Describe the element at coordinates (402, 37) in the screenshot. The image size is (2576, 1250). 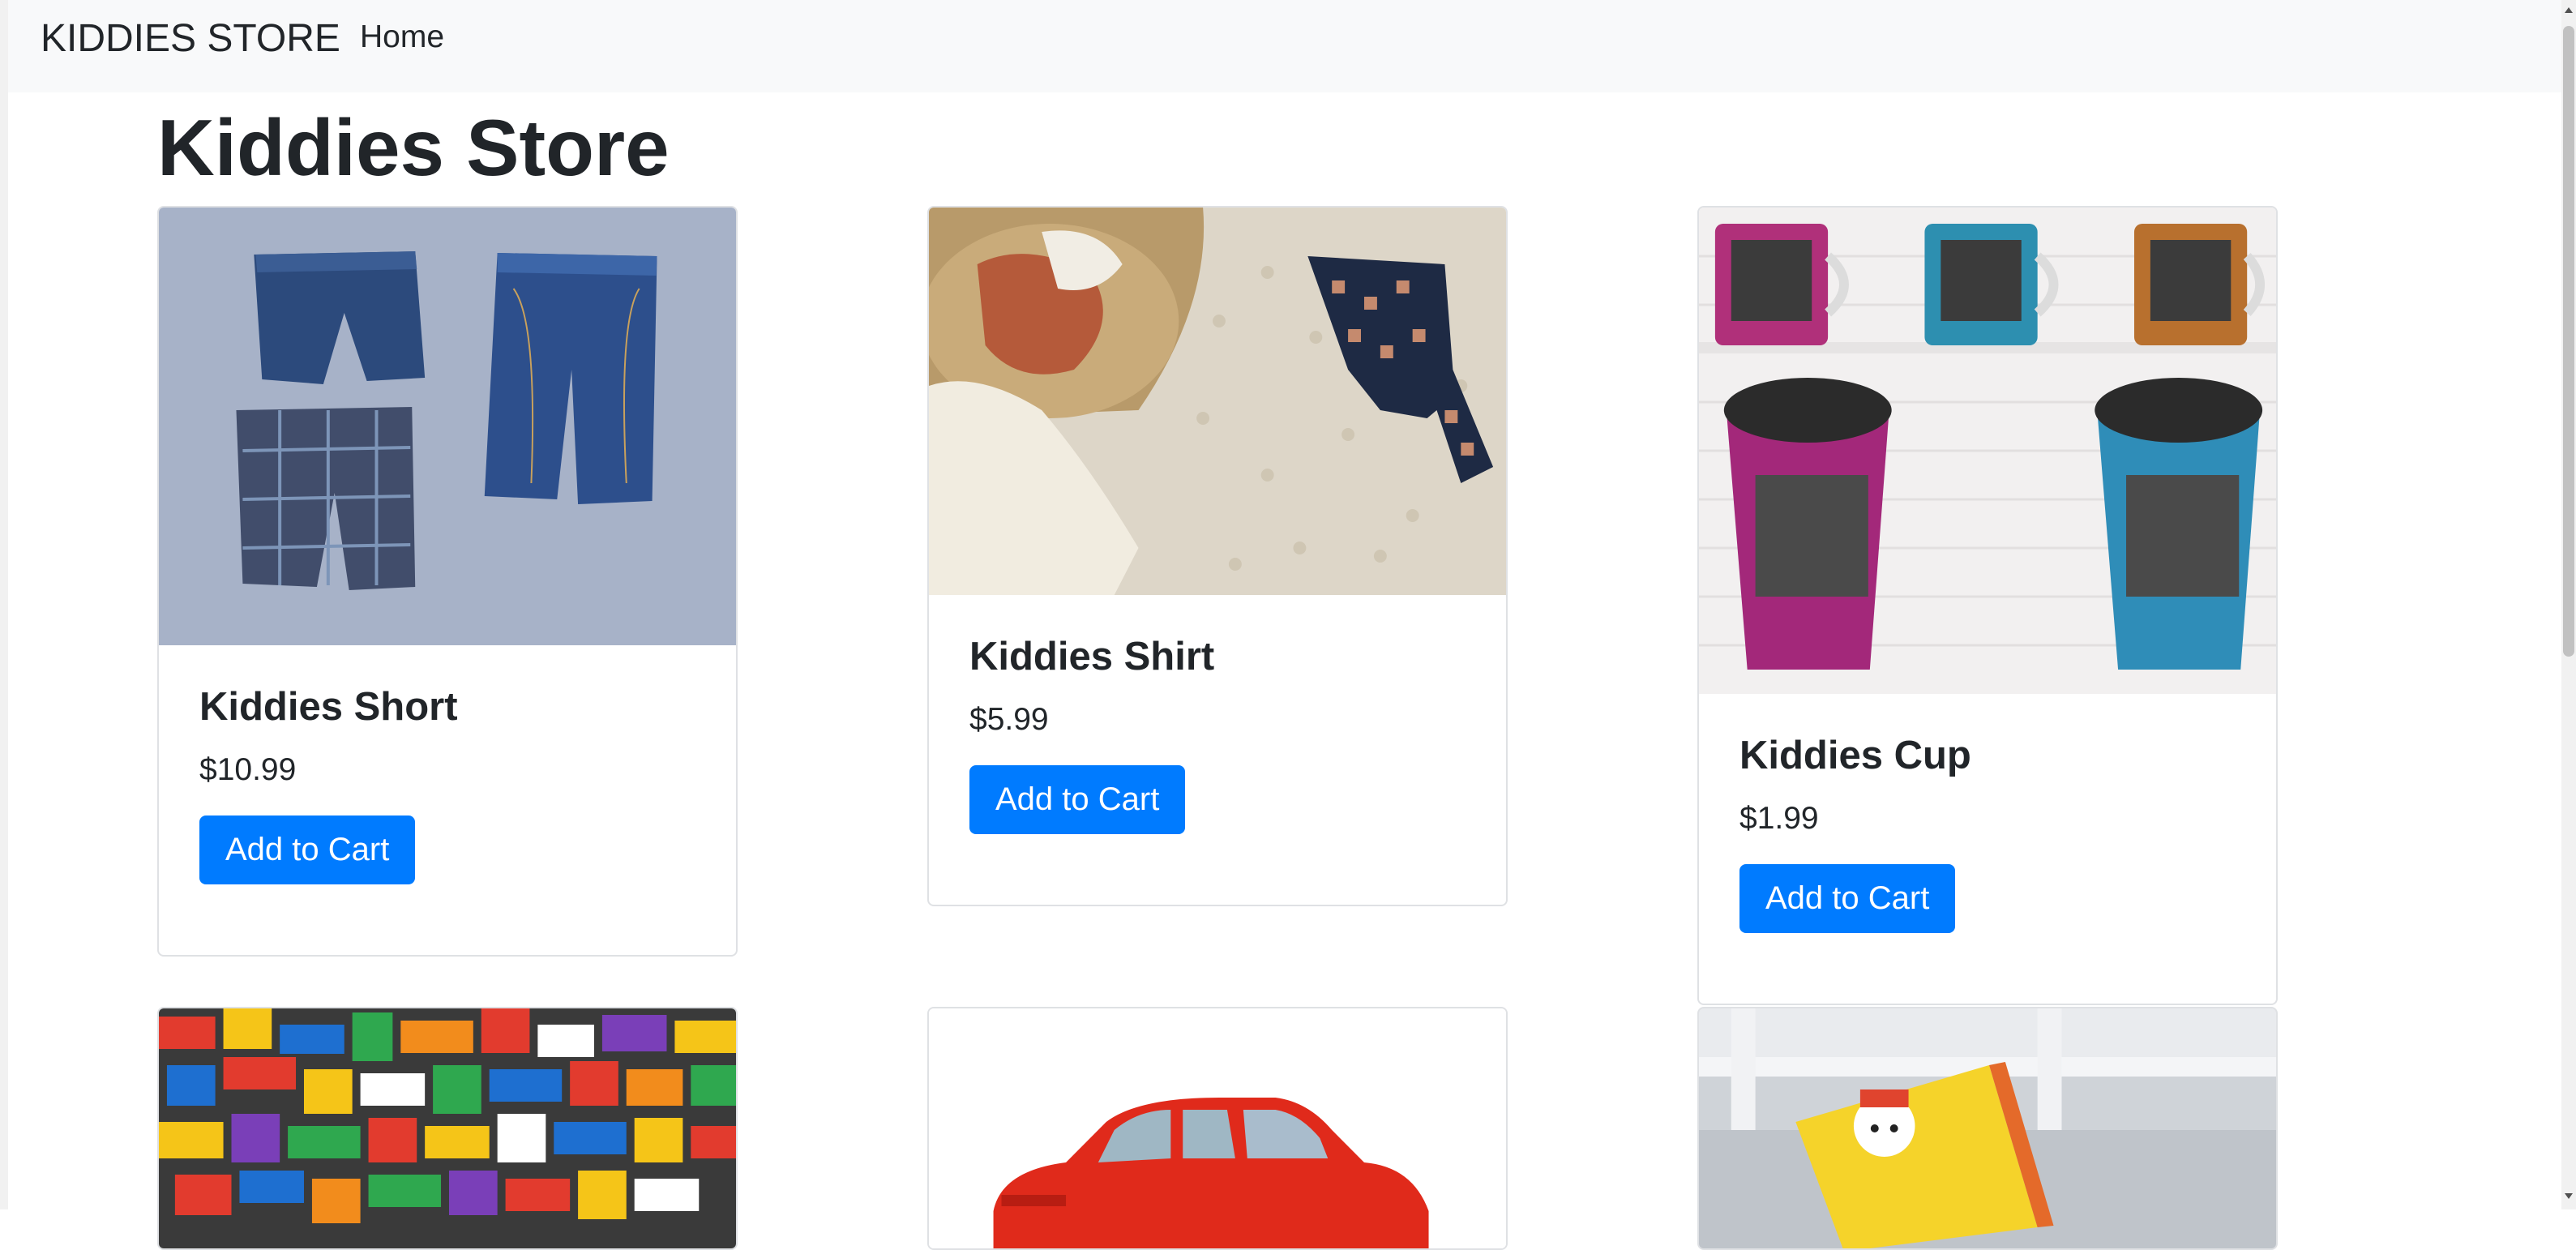
I see `nav-link-home: Home` at that location.